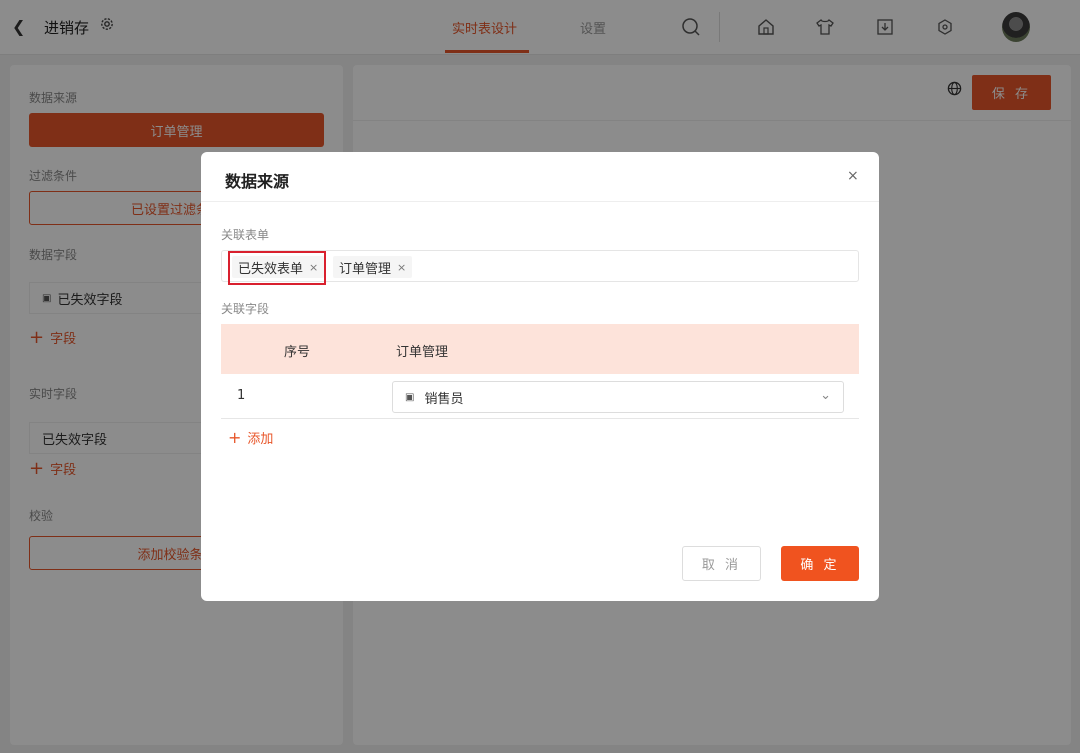  Describe the element at coordinates (825, 395) in the screenshot. I see `chevron-down-icon: ⌄` at that location.